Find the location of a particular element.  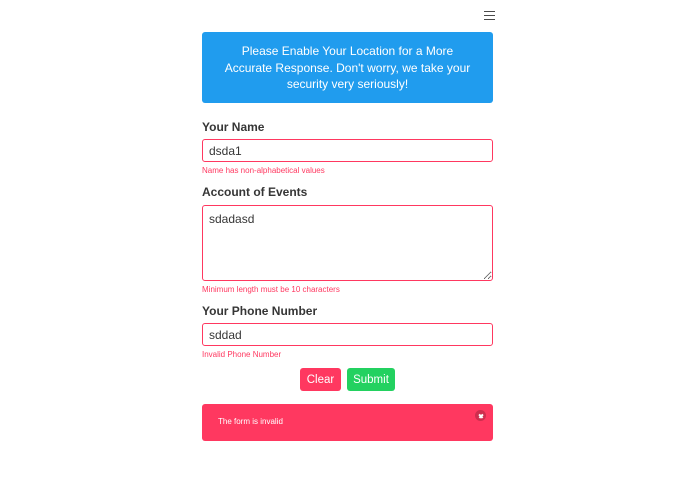

events-textarea: sdadasd is located at coordinates (347, 243).